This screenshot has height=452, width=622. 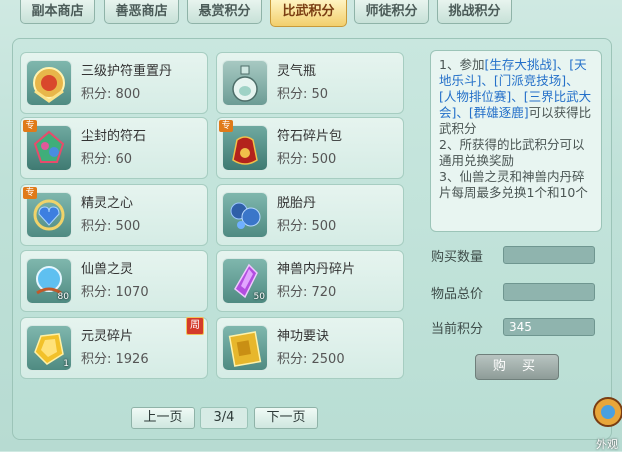 What do you see at coordinates (316, 269) in the screenshot?
I see `item-name: 神兽内丹碎片` at bounding box center [316, 269].